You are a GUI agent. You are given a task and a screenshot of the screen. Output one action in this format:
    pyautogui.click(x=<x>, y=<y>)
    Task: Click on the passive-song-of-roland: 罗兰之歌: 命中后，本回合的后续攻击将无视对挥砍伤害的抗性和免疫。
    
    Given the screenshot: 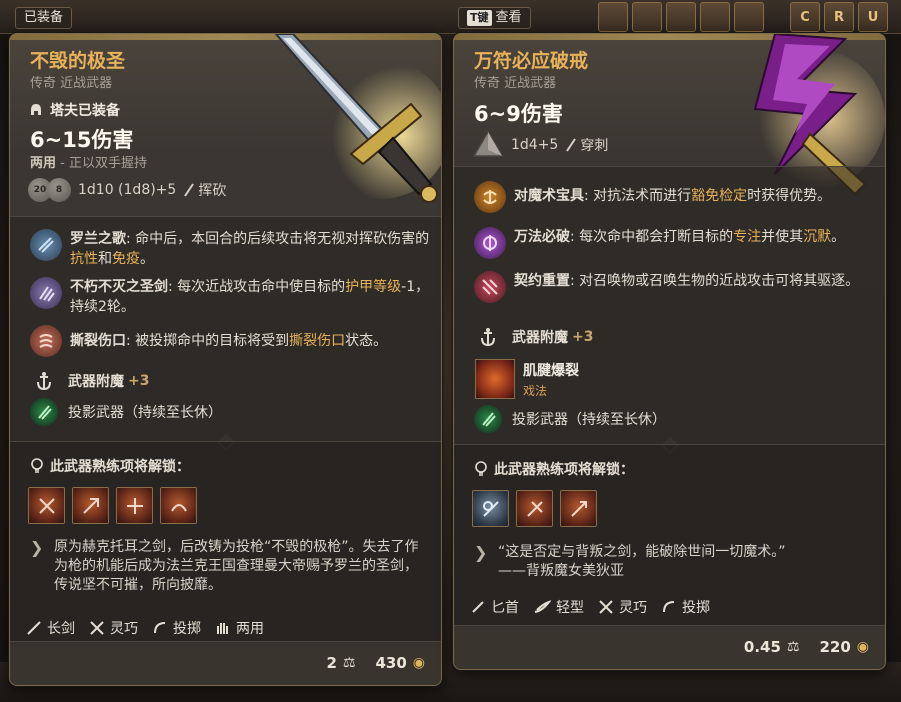 What is the action you would take?
    pyautogui.click(x=230, y=249)
    